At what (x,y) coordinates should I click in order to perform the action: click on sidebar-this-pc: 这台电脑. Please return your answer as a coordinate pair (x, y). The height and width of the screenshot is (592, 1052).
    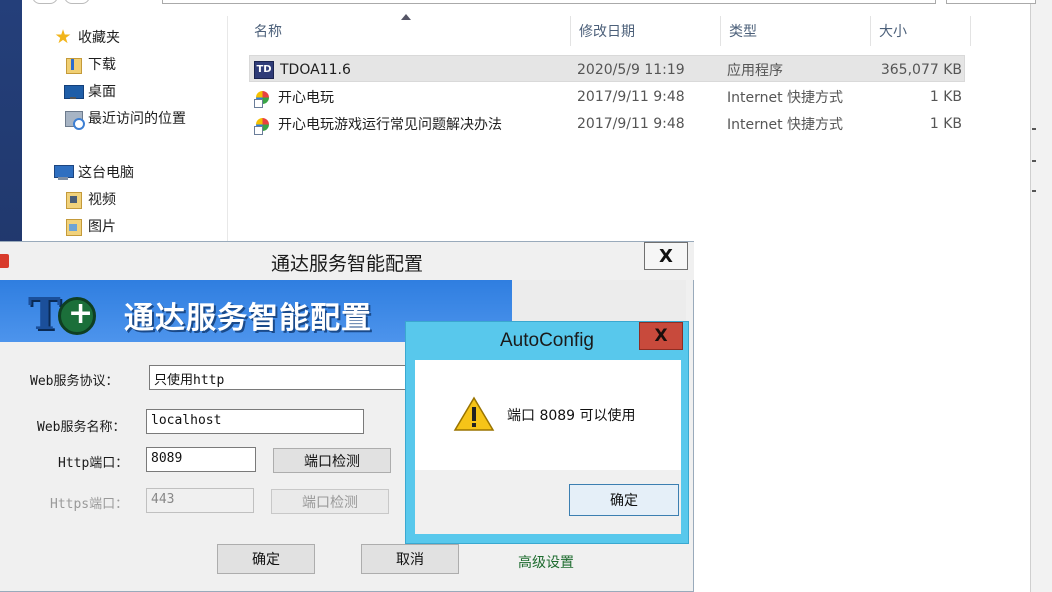
    Looking at the image, I should click on (94, 172).